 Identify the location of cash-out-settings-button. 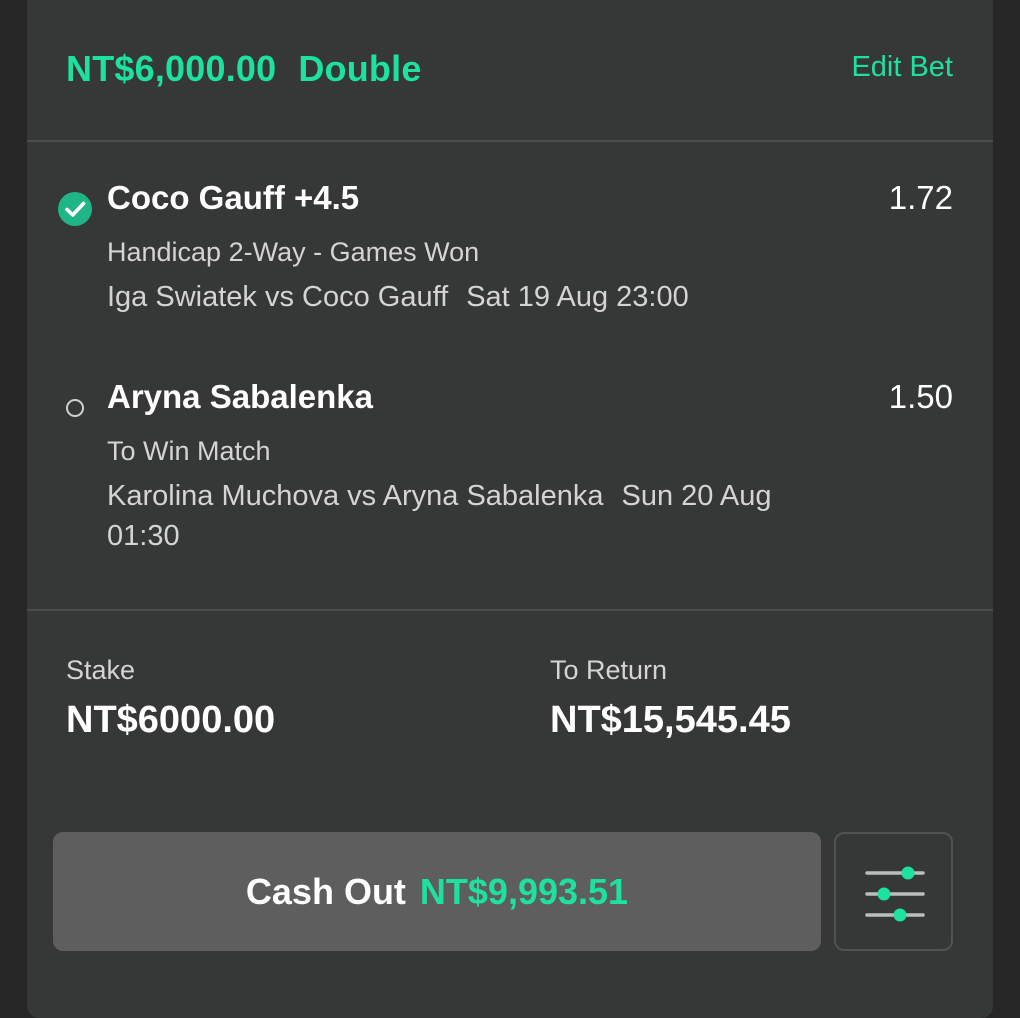
(893, 891).